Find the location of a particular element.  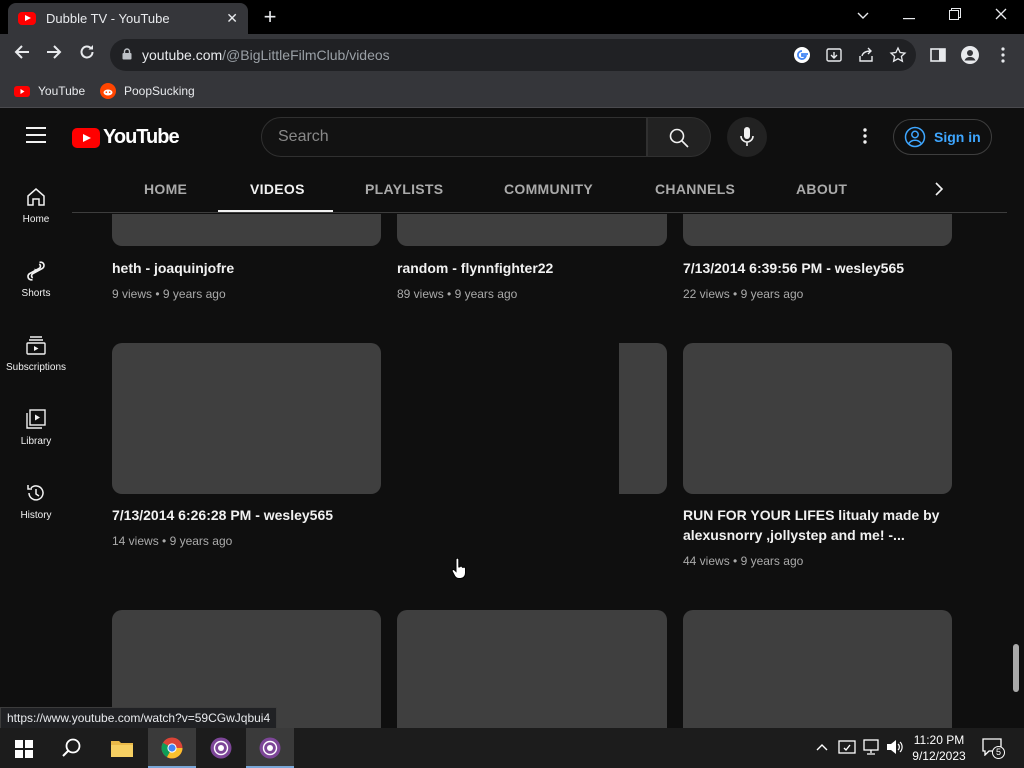

restore-button is located at coordinates (955, 15).